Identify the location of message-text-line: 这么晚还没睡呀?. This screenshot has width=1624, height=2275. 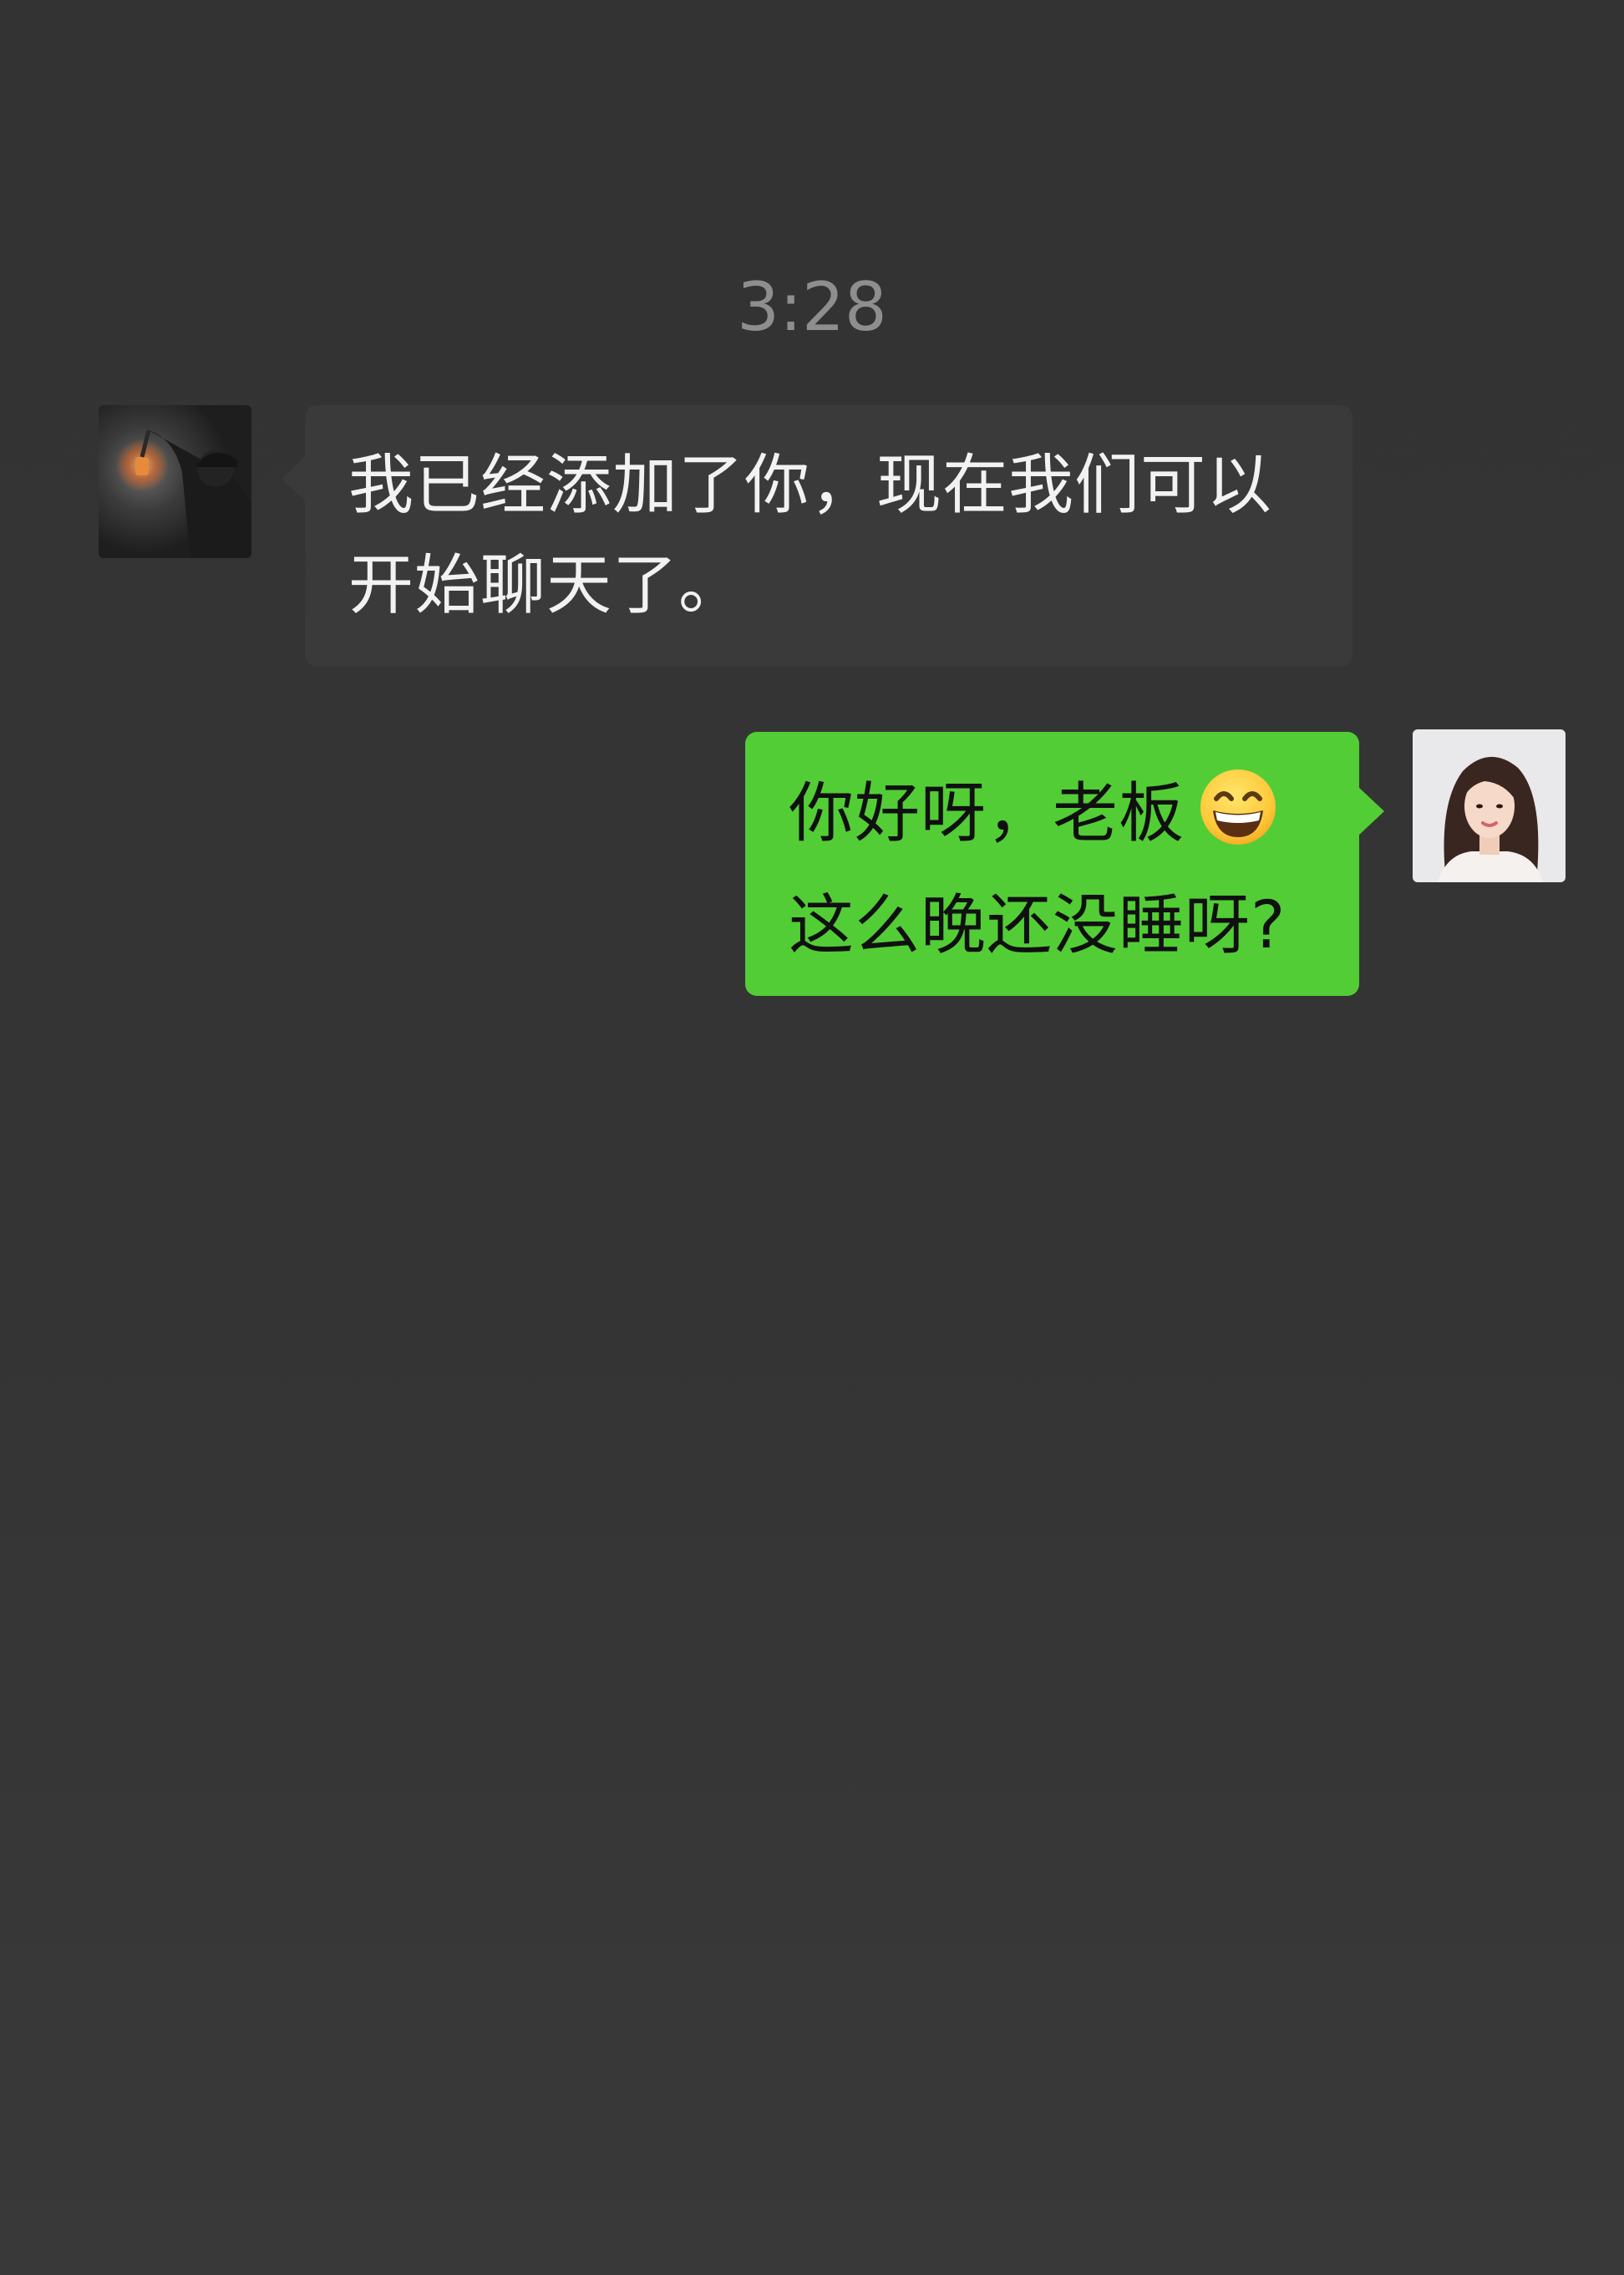
(1038, 926).